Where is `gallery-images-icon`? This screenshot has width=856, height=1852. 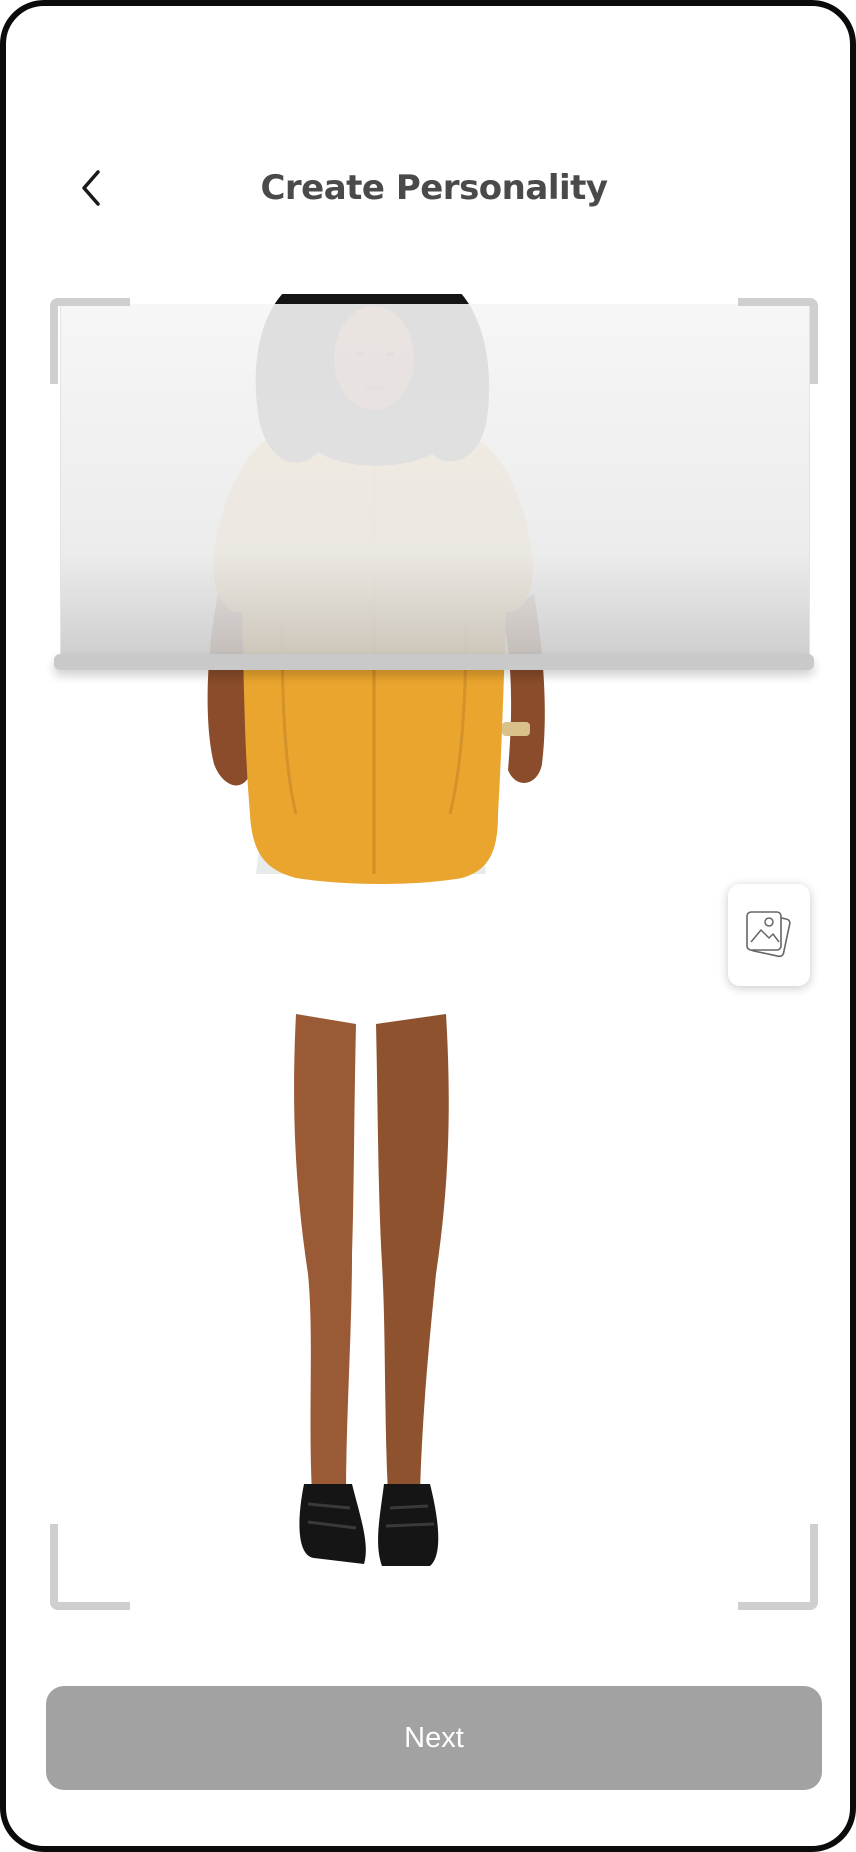
gallery-images-icon is located at coordinates (768, 934).